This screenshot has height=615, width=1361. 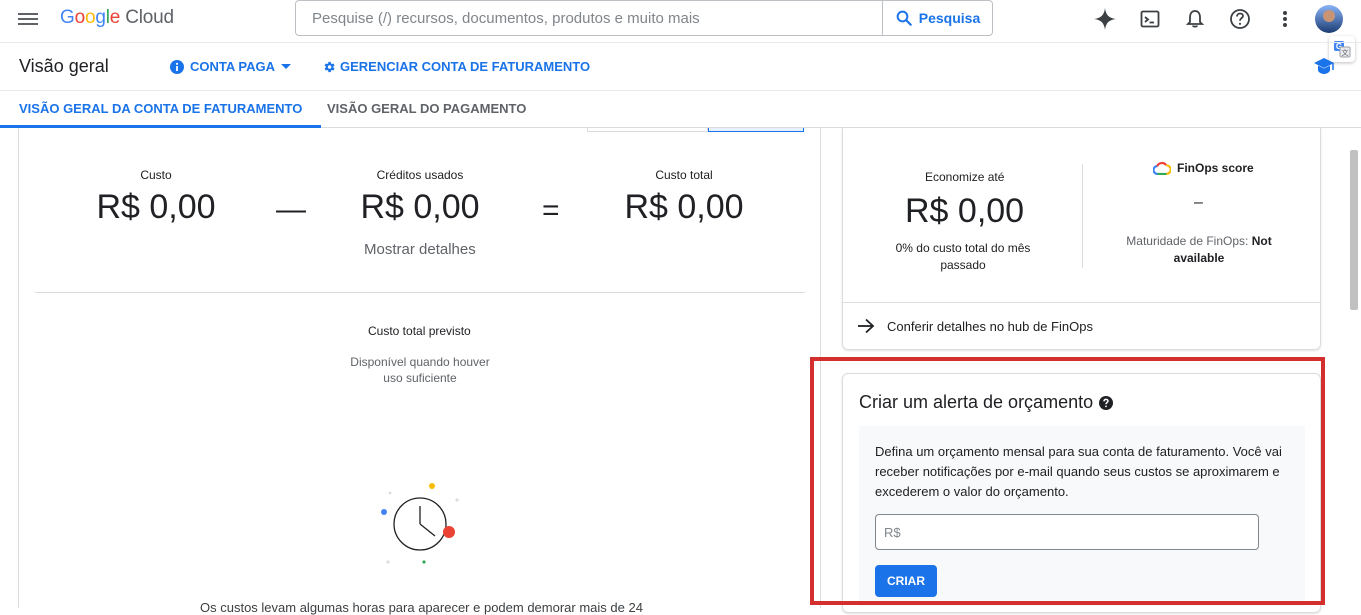 What do you see at coordinates (949, 18) in the screenshot?
I see `search-button-label: Pesquisa` at bounding box center [949, 18].